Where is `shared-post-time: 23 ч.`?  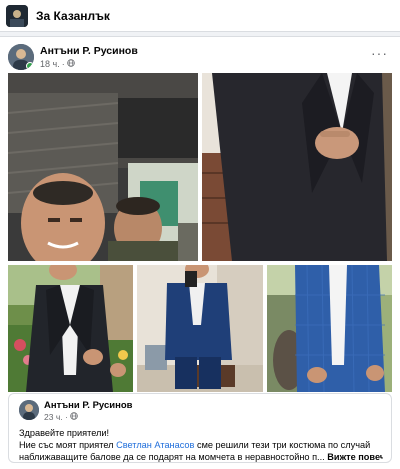
shared-post-time: 23 ч. is located at coordinates (53, 417).